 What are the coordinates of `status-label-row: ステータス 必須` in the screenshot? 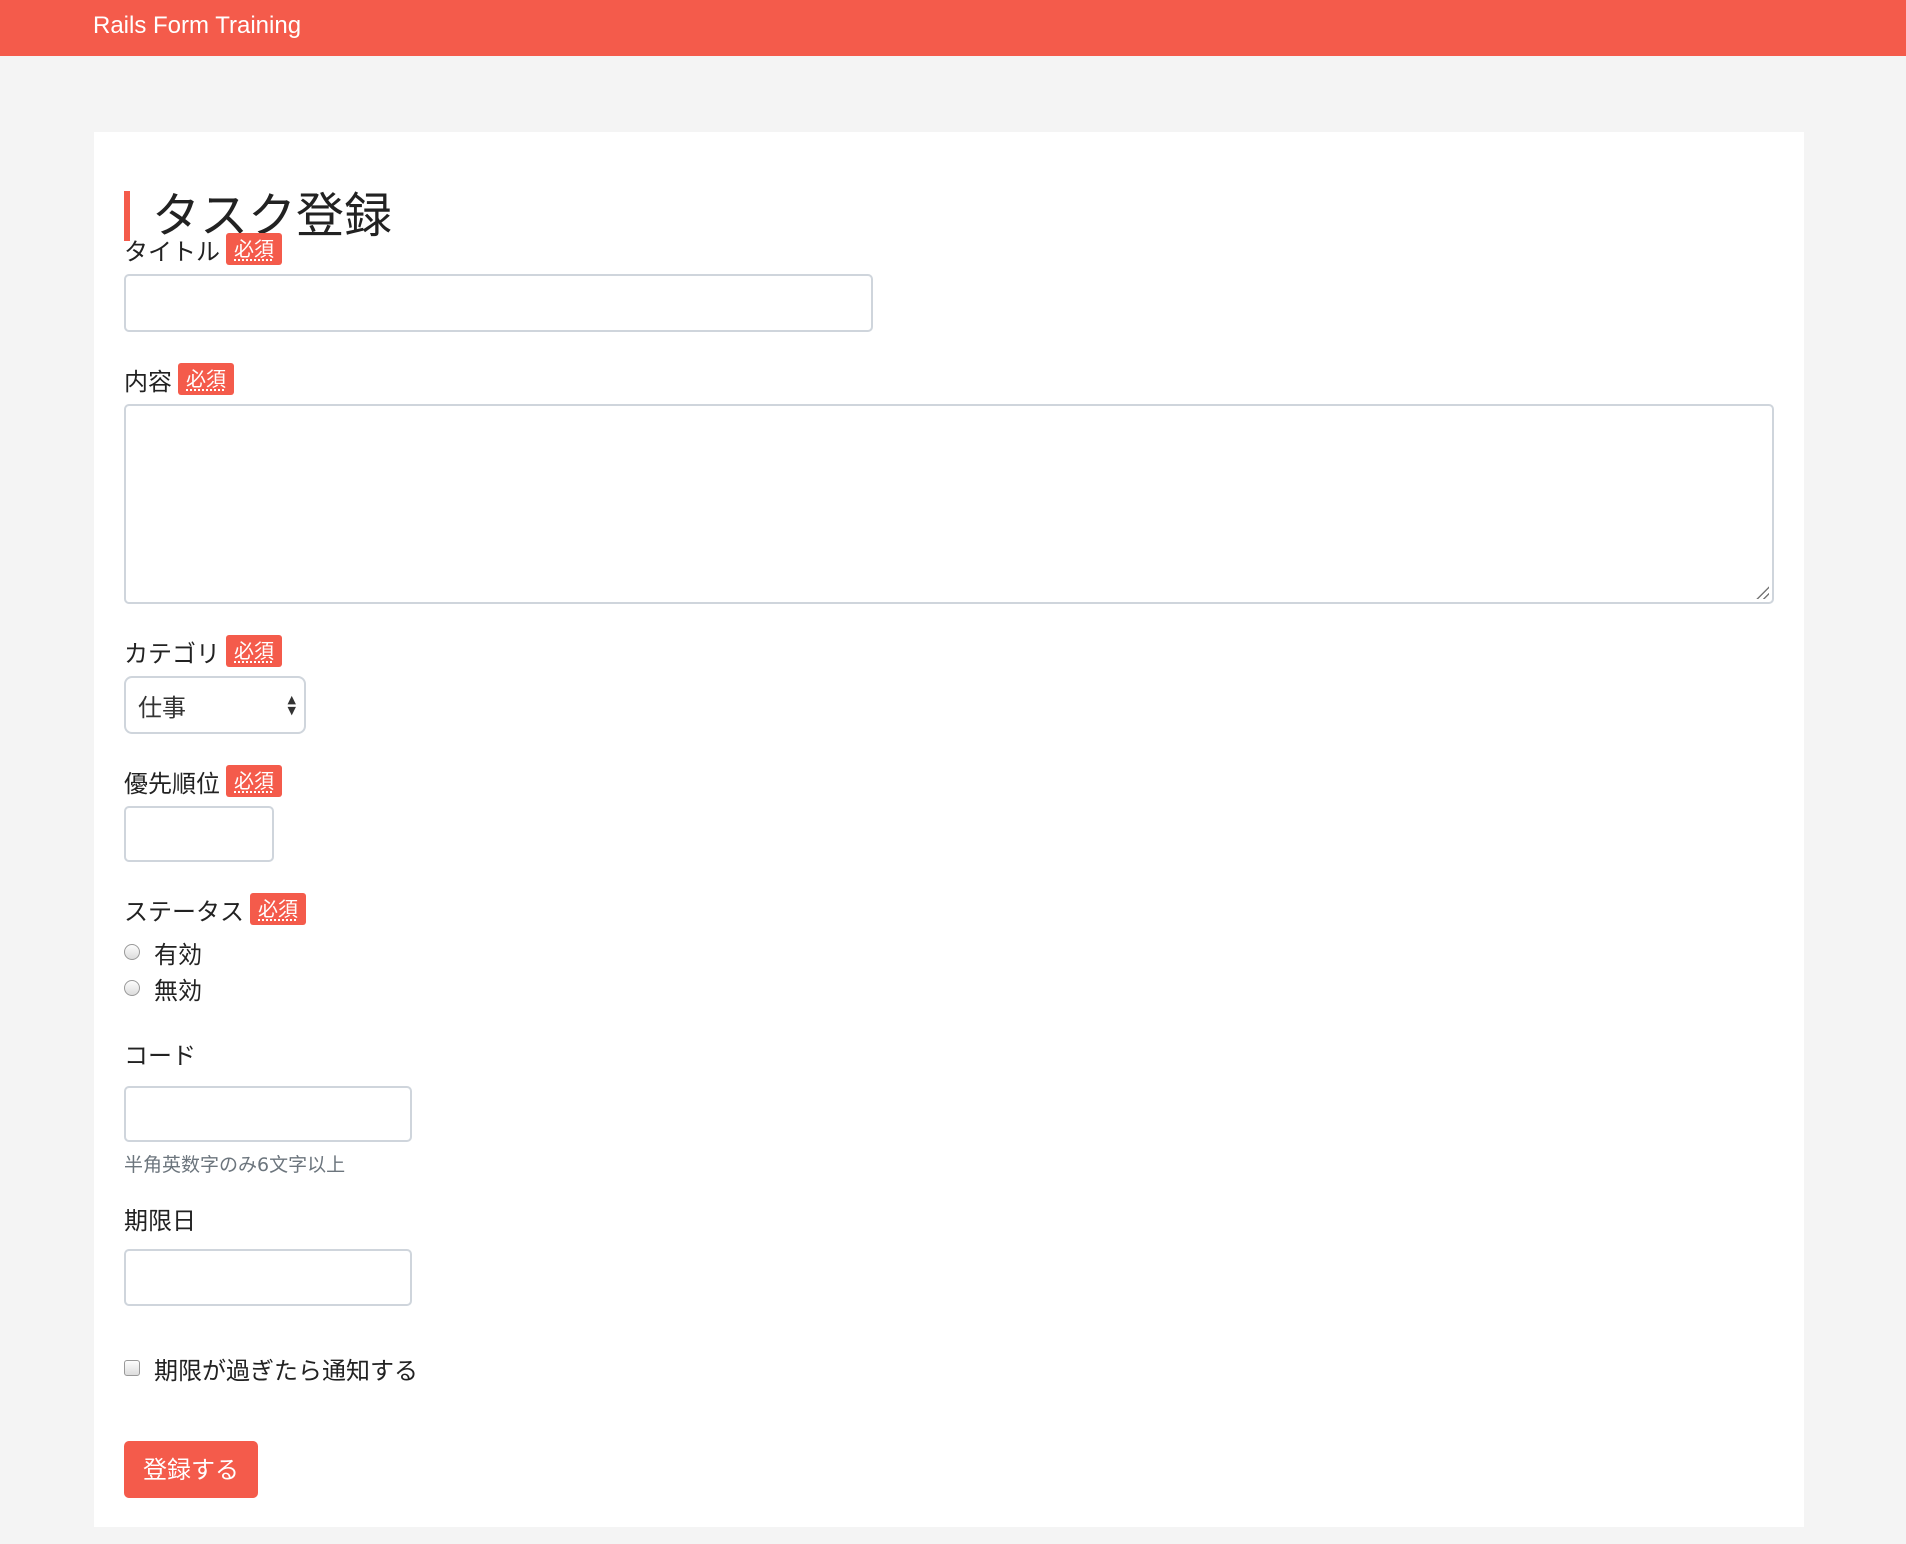 It's located at (215, 909).